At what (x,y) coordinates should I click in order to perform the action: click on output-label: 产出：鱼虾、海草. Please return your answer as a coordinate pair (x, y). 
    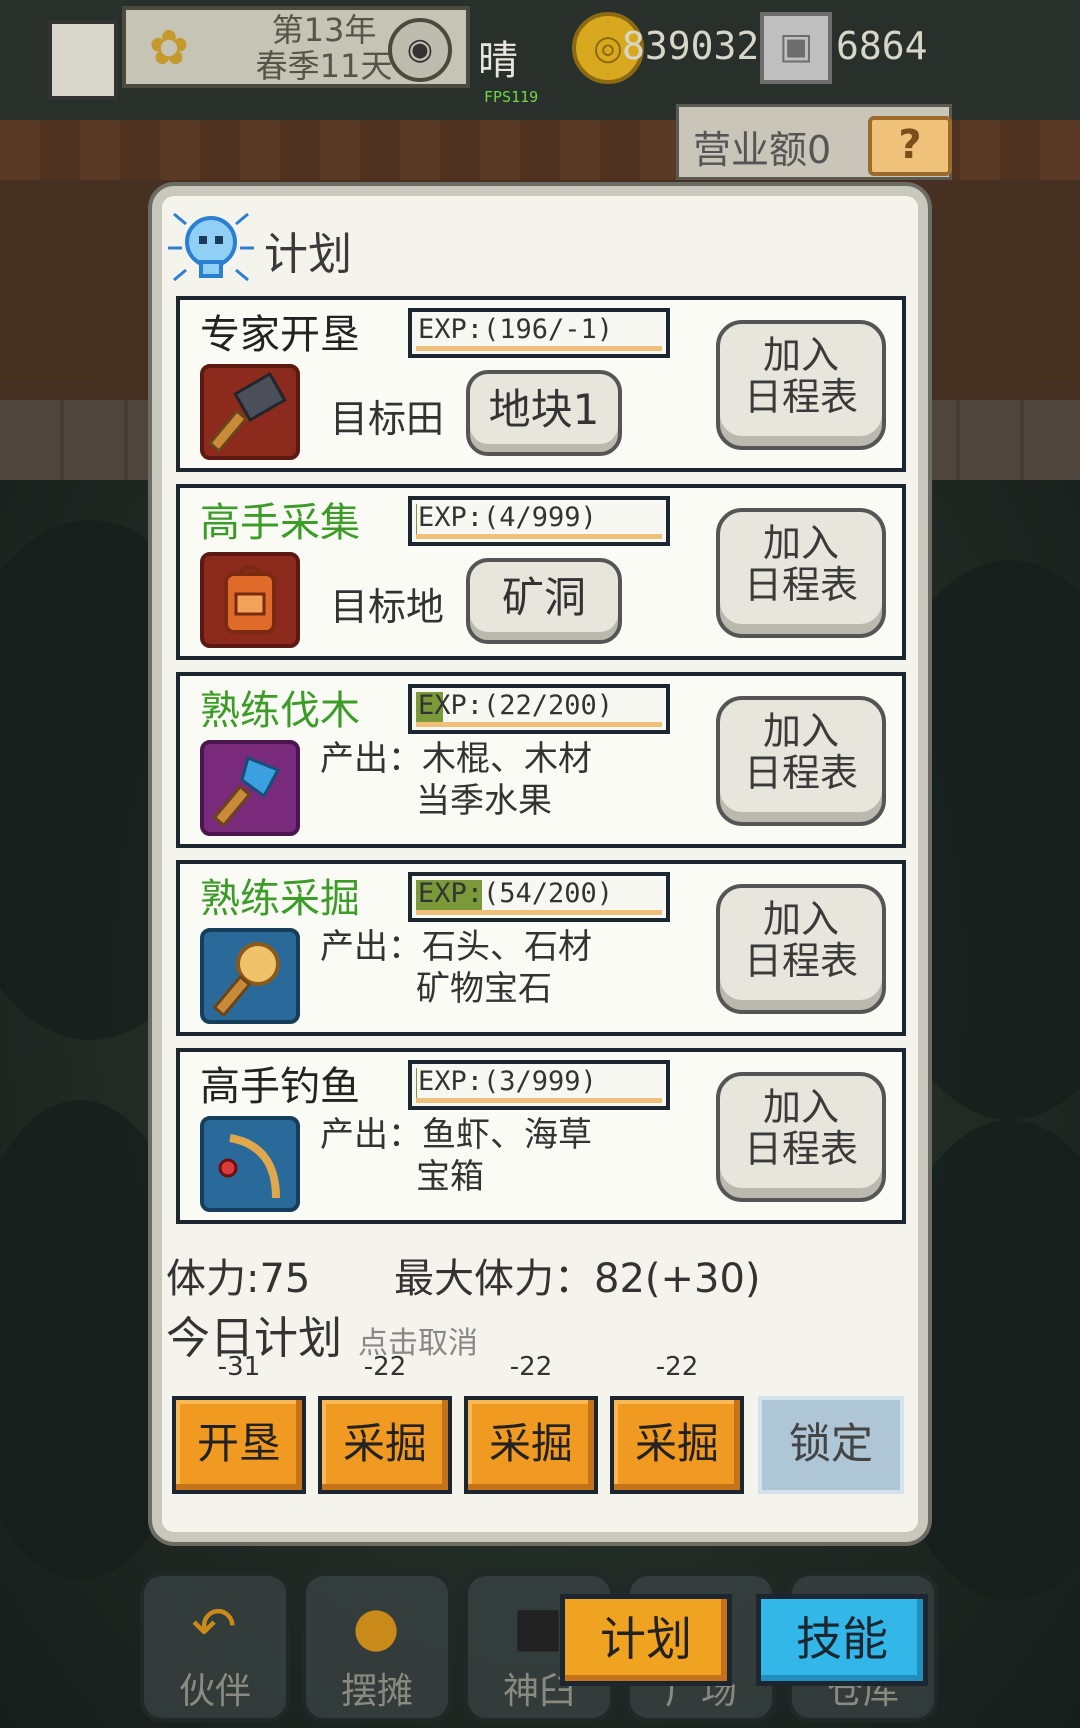
    Looking at the image, I should click on (456, 1135).